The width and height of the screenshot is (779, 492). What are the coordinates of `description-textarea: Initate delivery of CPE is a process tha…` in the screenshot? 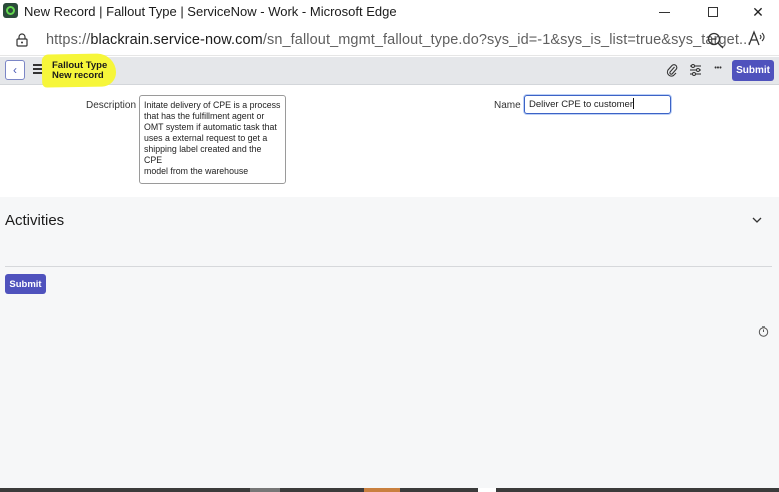 It's located at (212, 139).